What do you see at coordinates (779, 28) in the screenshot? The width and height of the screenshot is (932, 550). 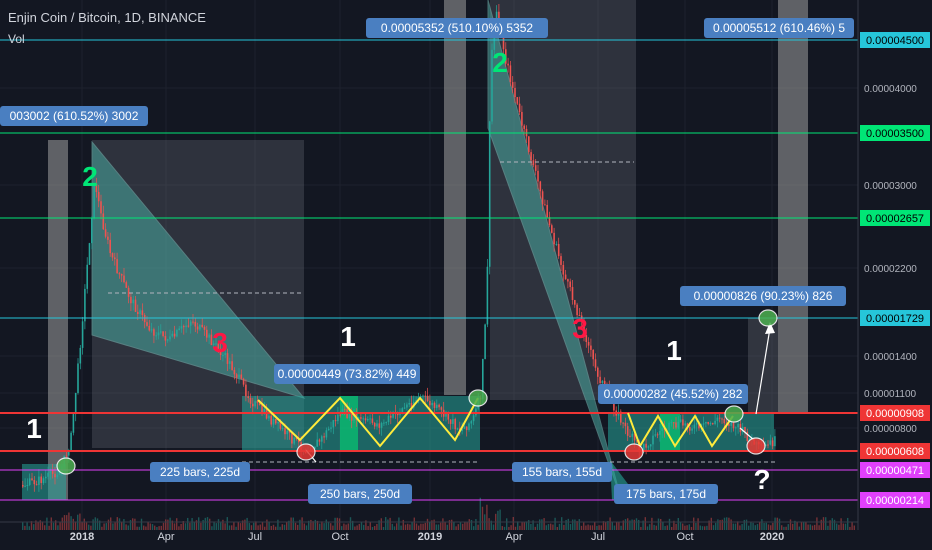 I see `measurement-label-2: 0.00005512 (610.46%) 5` at bounding box center [779, 28].